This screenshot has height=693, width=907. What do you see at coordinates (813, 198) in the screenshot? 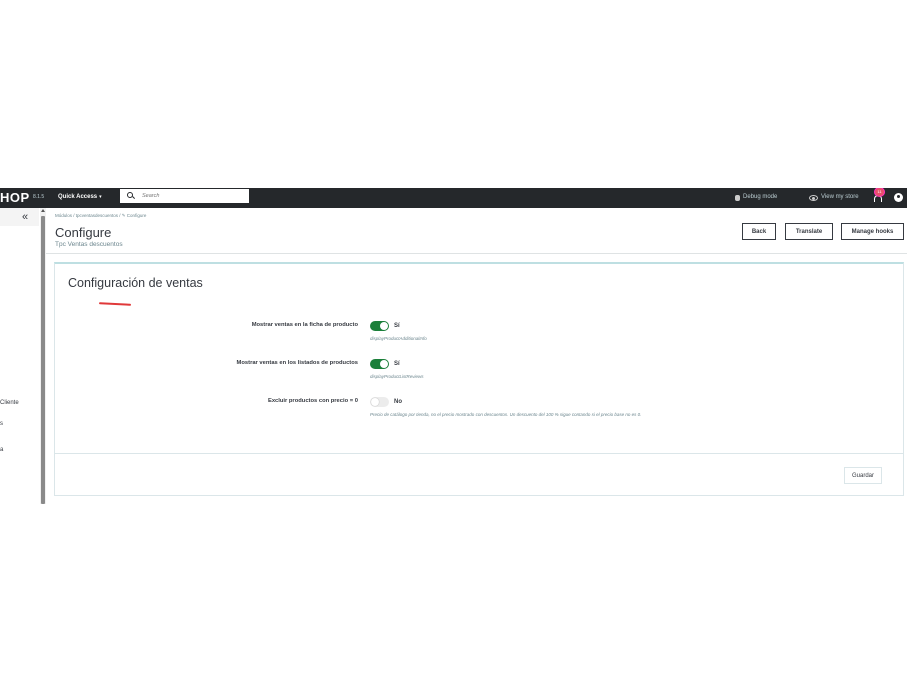
I see `eye-icon` at bounding box center [813, 198].